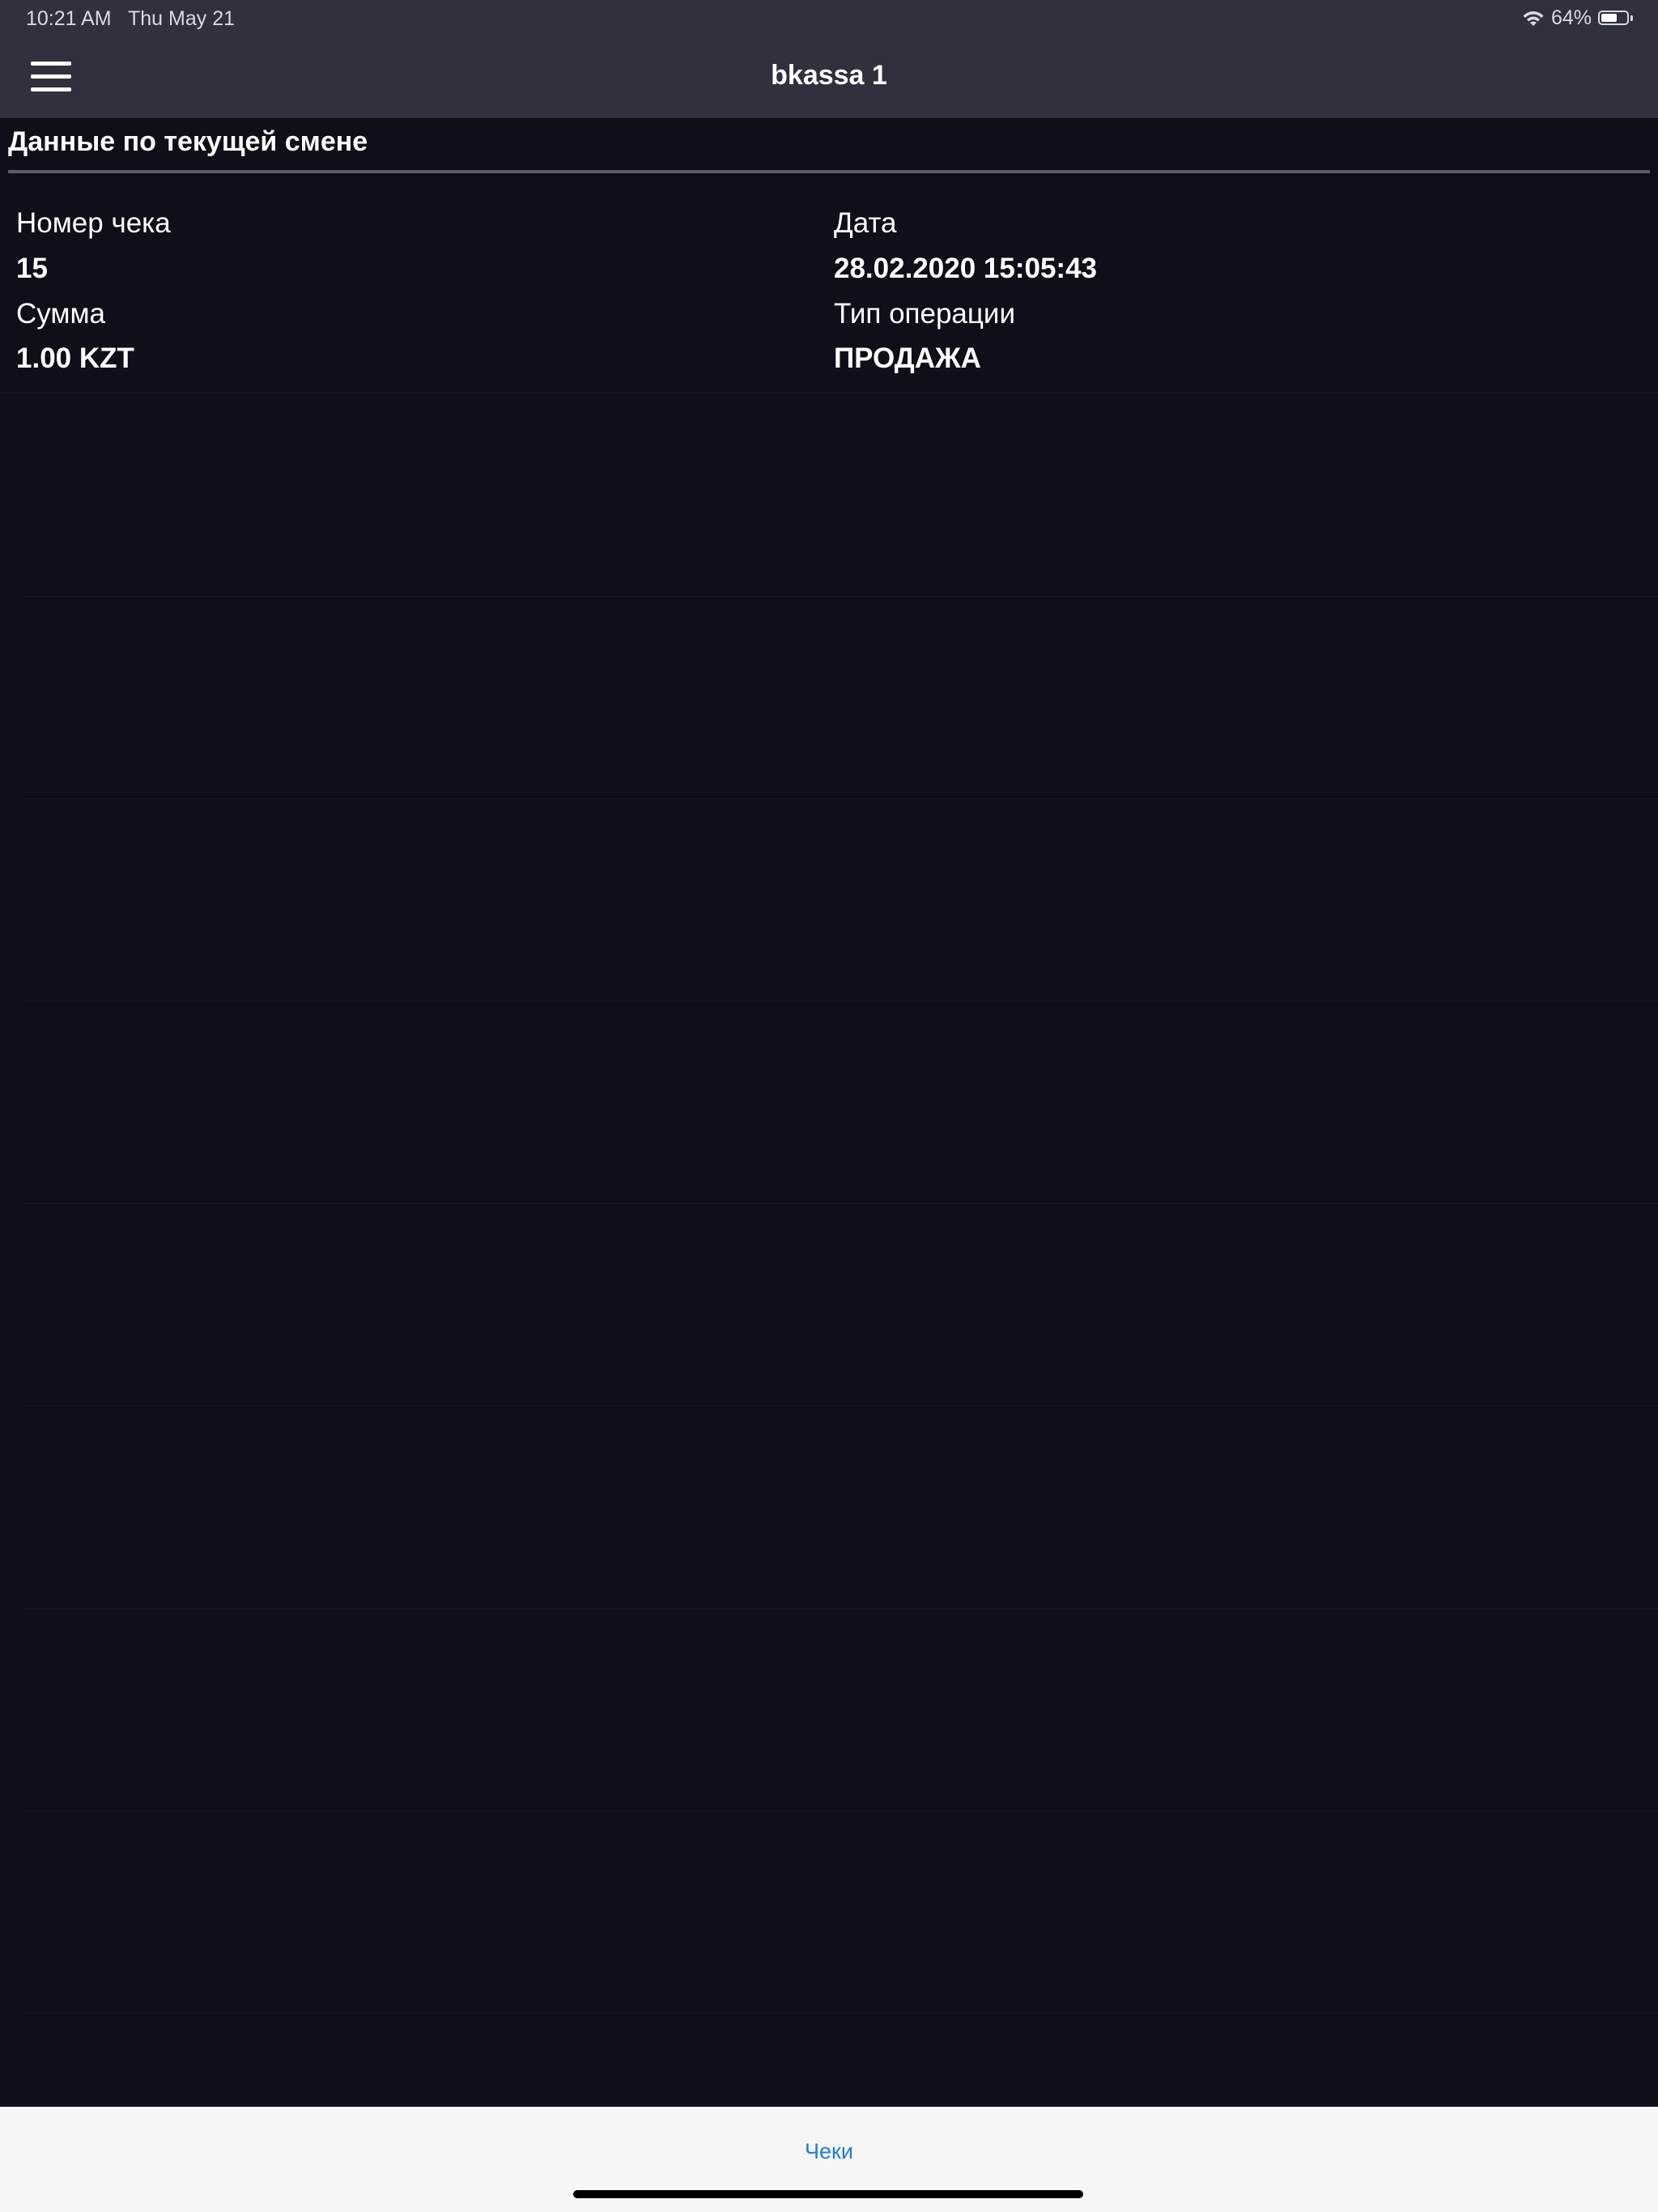 The image size is (1658, 2212). Describe the element at coordinates (965, 268) in the screenshot. I see `receipt-date-value: 28.02.2020 15:05:43` at that location.